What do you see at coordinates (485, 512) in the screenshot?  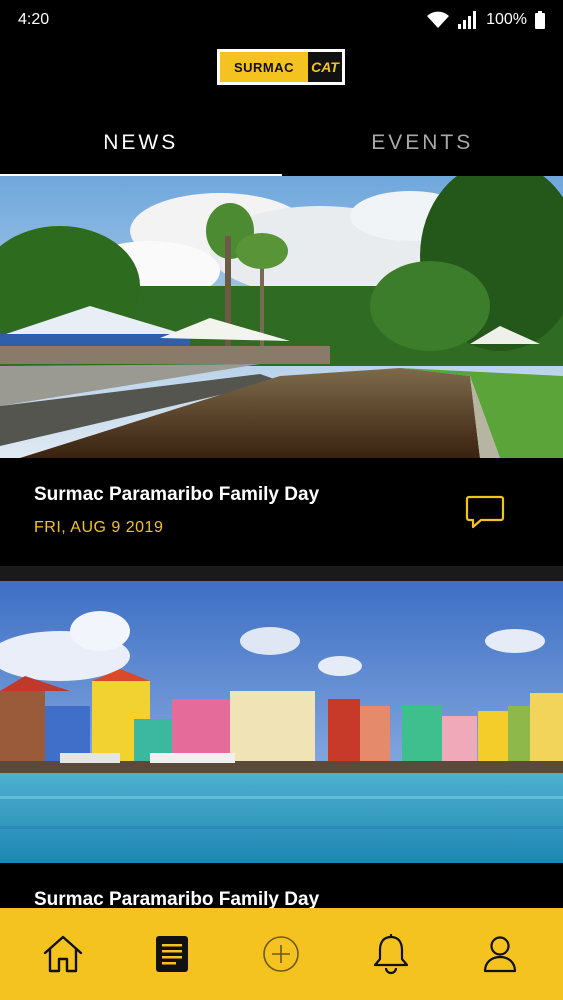 I see `comment-icon` at bounding box center [485, 512].